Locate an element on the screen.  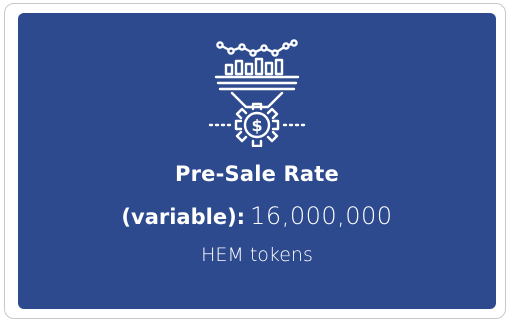
funnel-dollar-gear-icon: $ is located at coordinates (257, 93).